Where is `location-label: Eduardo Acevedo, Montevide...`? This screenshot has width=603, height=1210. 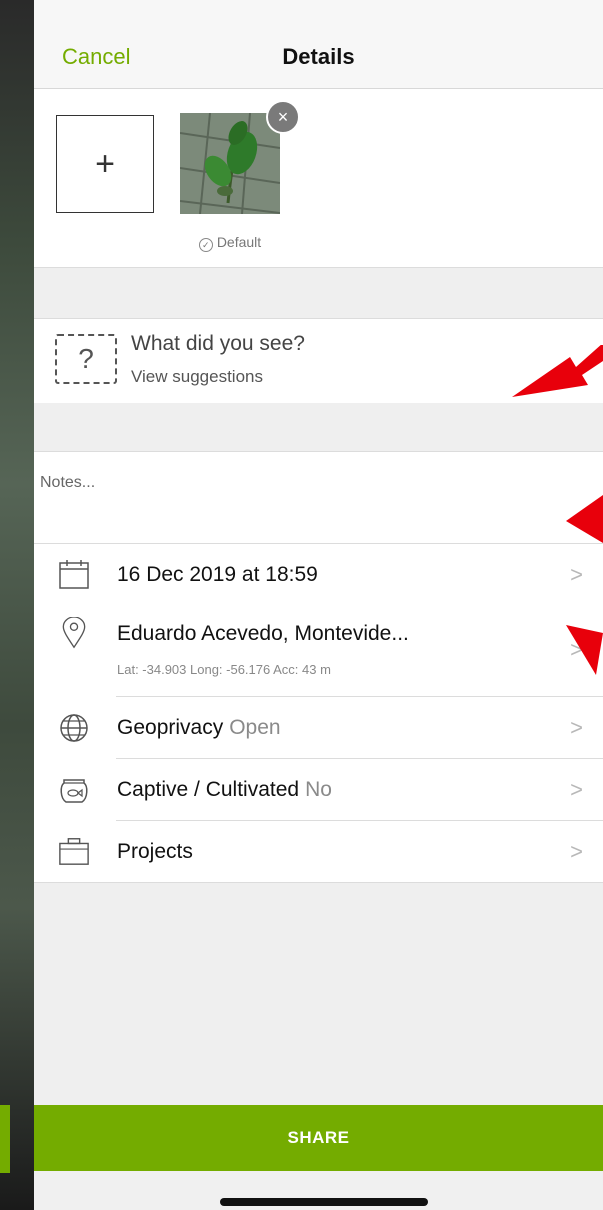
location-label: Eduardo Acevedo, Montevide... is located at coordinates (263, 633).